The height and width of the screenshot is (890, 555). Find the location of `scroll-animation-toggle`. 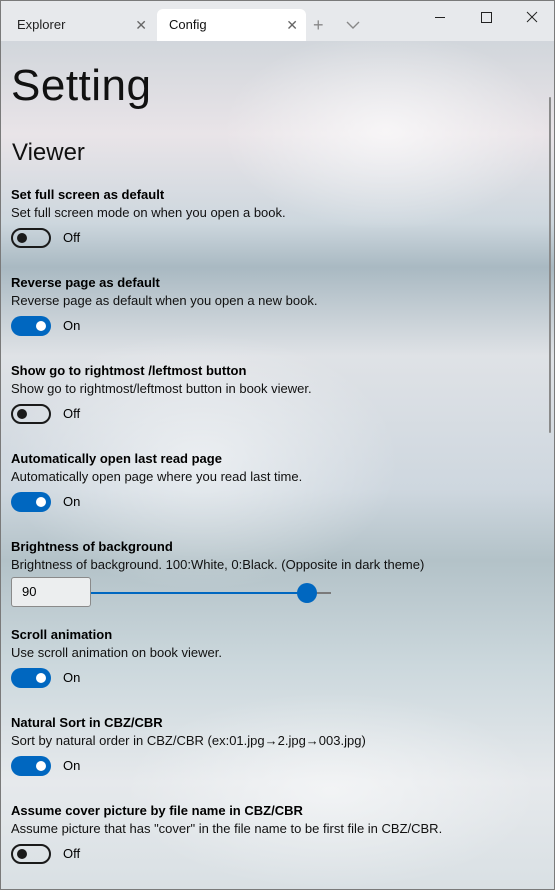

scroll-animation-toggle is located at coordinates (31, 678).